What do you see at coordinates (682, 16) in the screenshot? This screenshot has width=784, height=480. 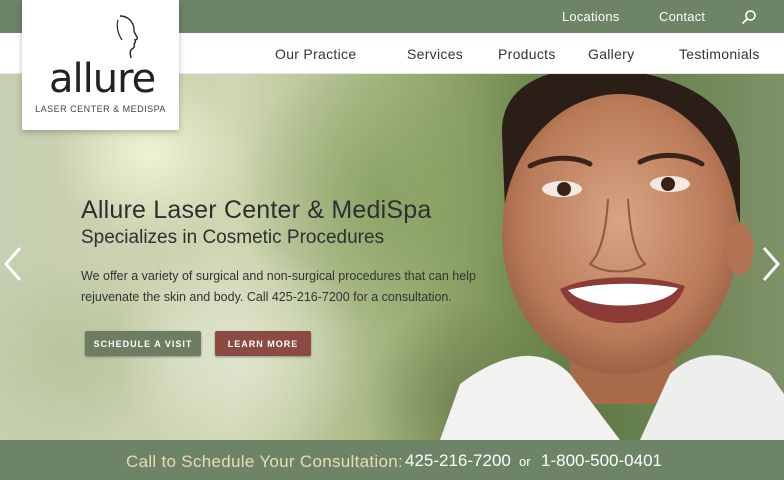 I see `contact-link: Contact` at bounding box center [682, 16].